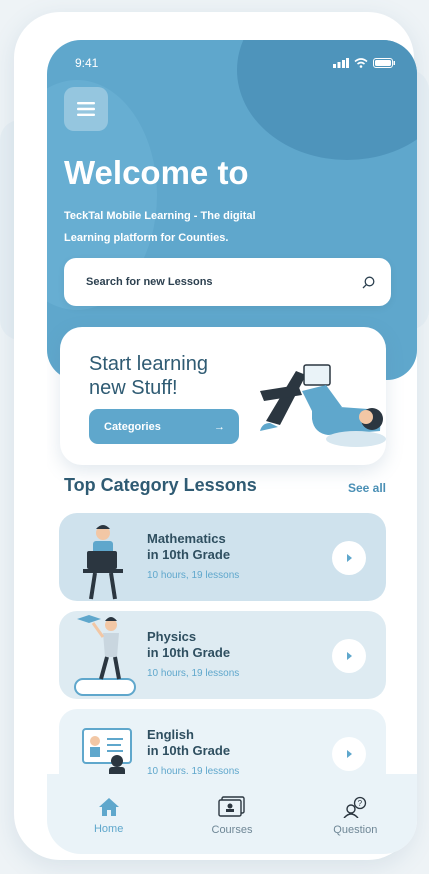 This screenshot has height=874, width=429. I want to click on categories-button: Categories →, so click(164, 426).